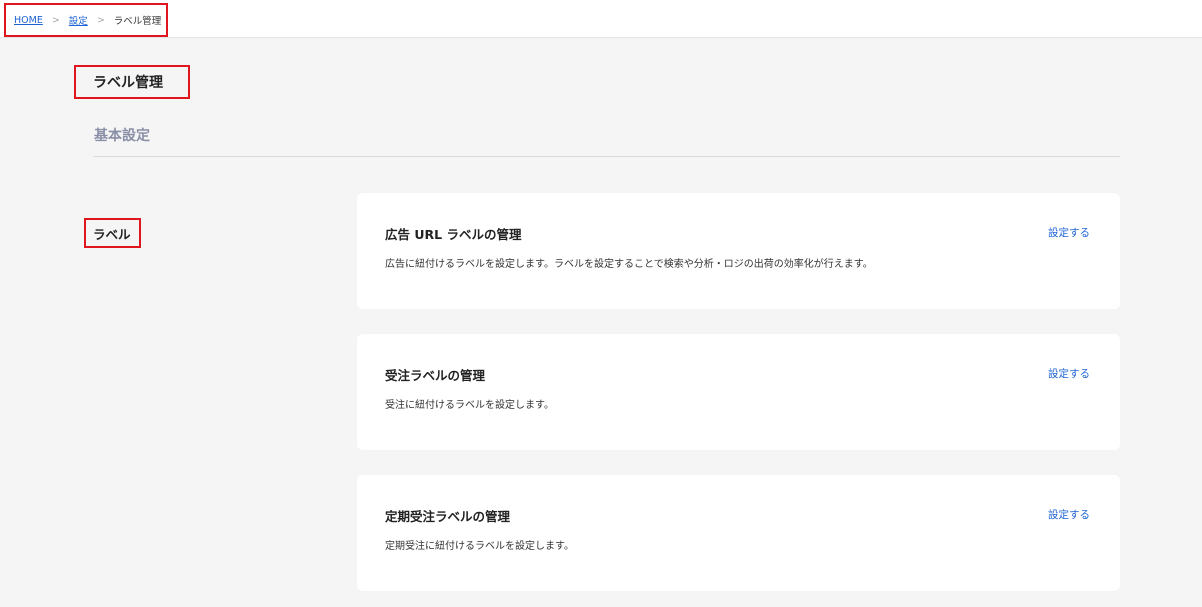 Image resolution: width=1202 pixels, height=607 pixels. I want to click on section-title: 基本設定, so click(122, 136).